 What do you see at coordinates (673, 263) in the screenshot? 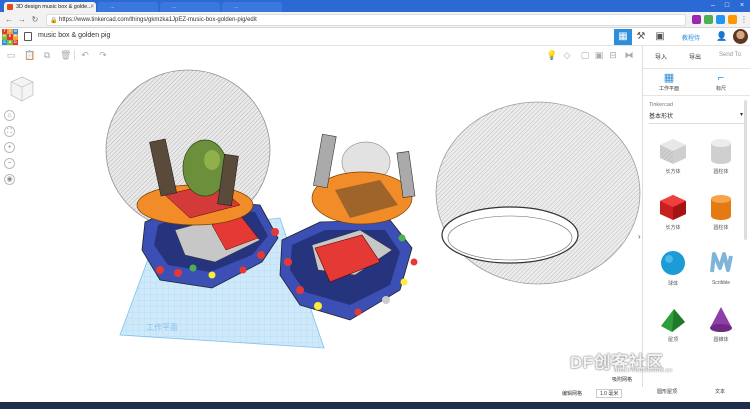
I see `sphere-icon` at bounding box center [673, 263].